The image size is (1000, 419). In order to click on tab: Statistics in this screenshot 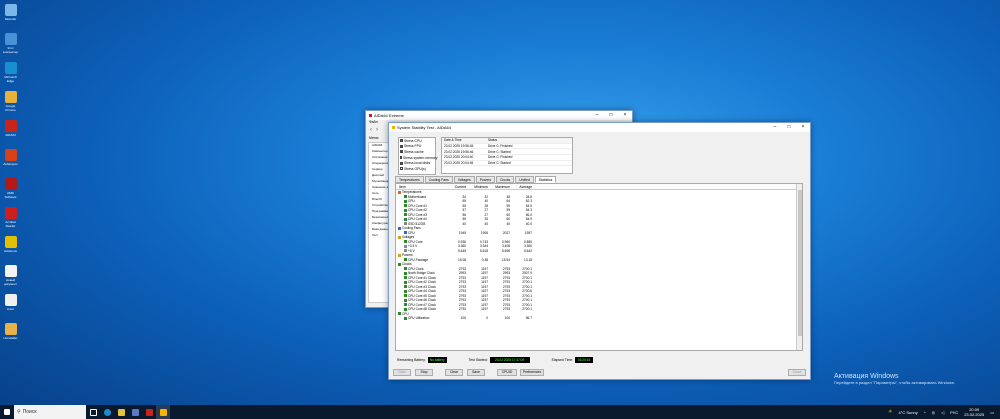, I will do `click(545, 179)`.